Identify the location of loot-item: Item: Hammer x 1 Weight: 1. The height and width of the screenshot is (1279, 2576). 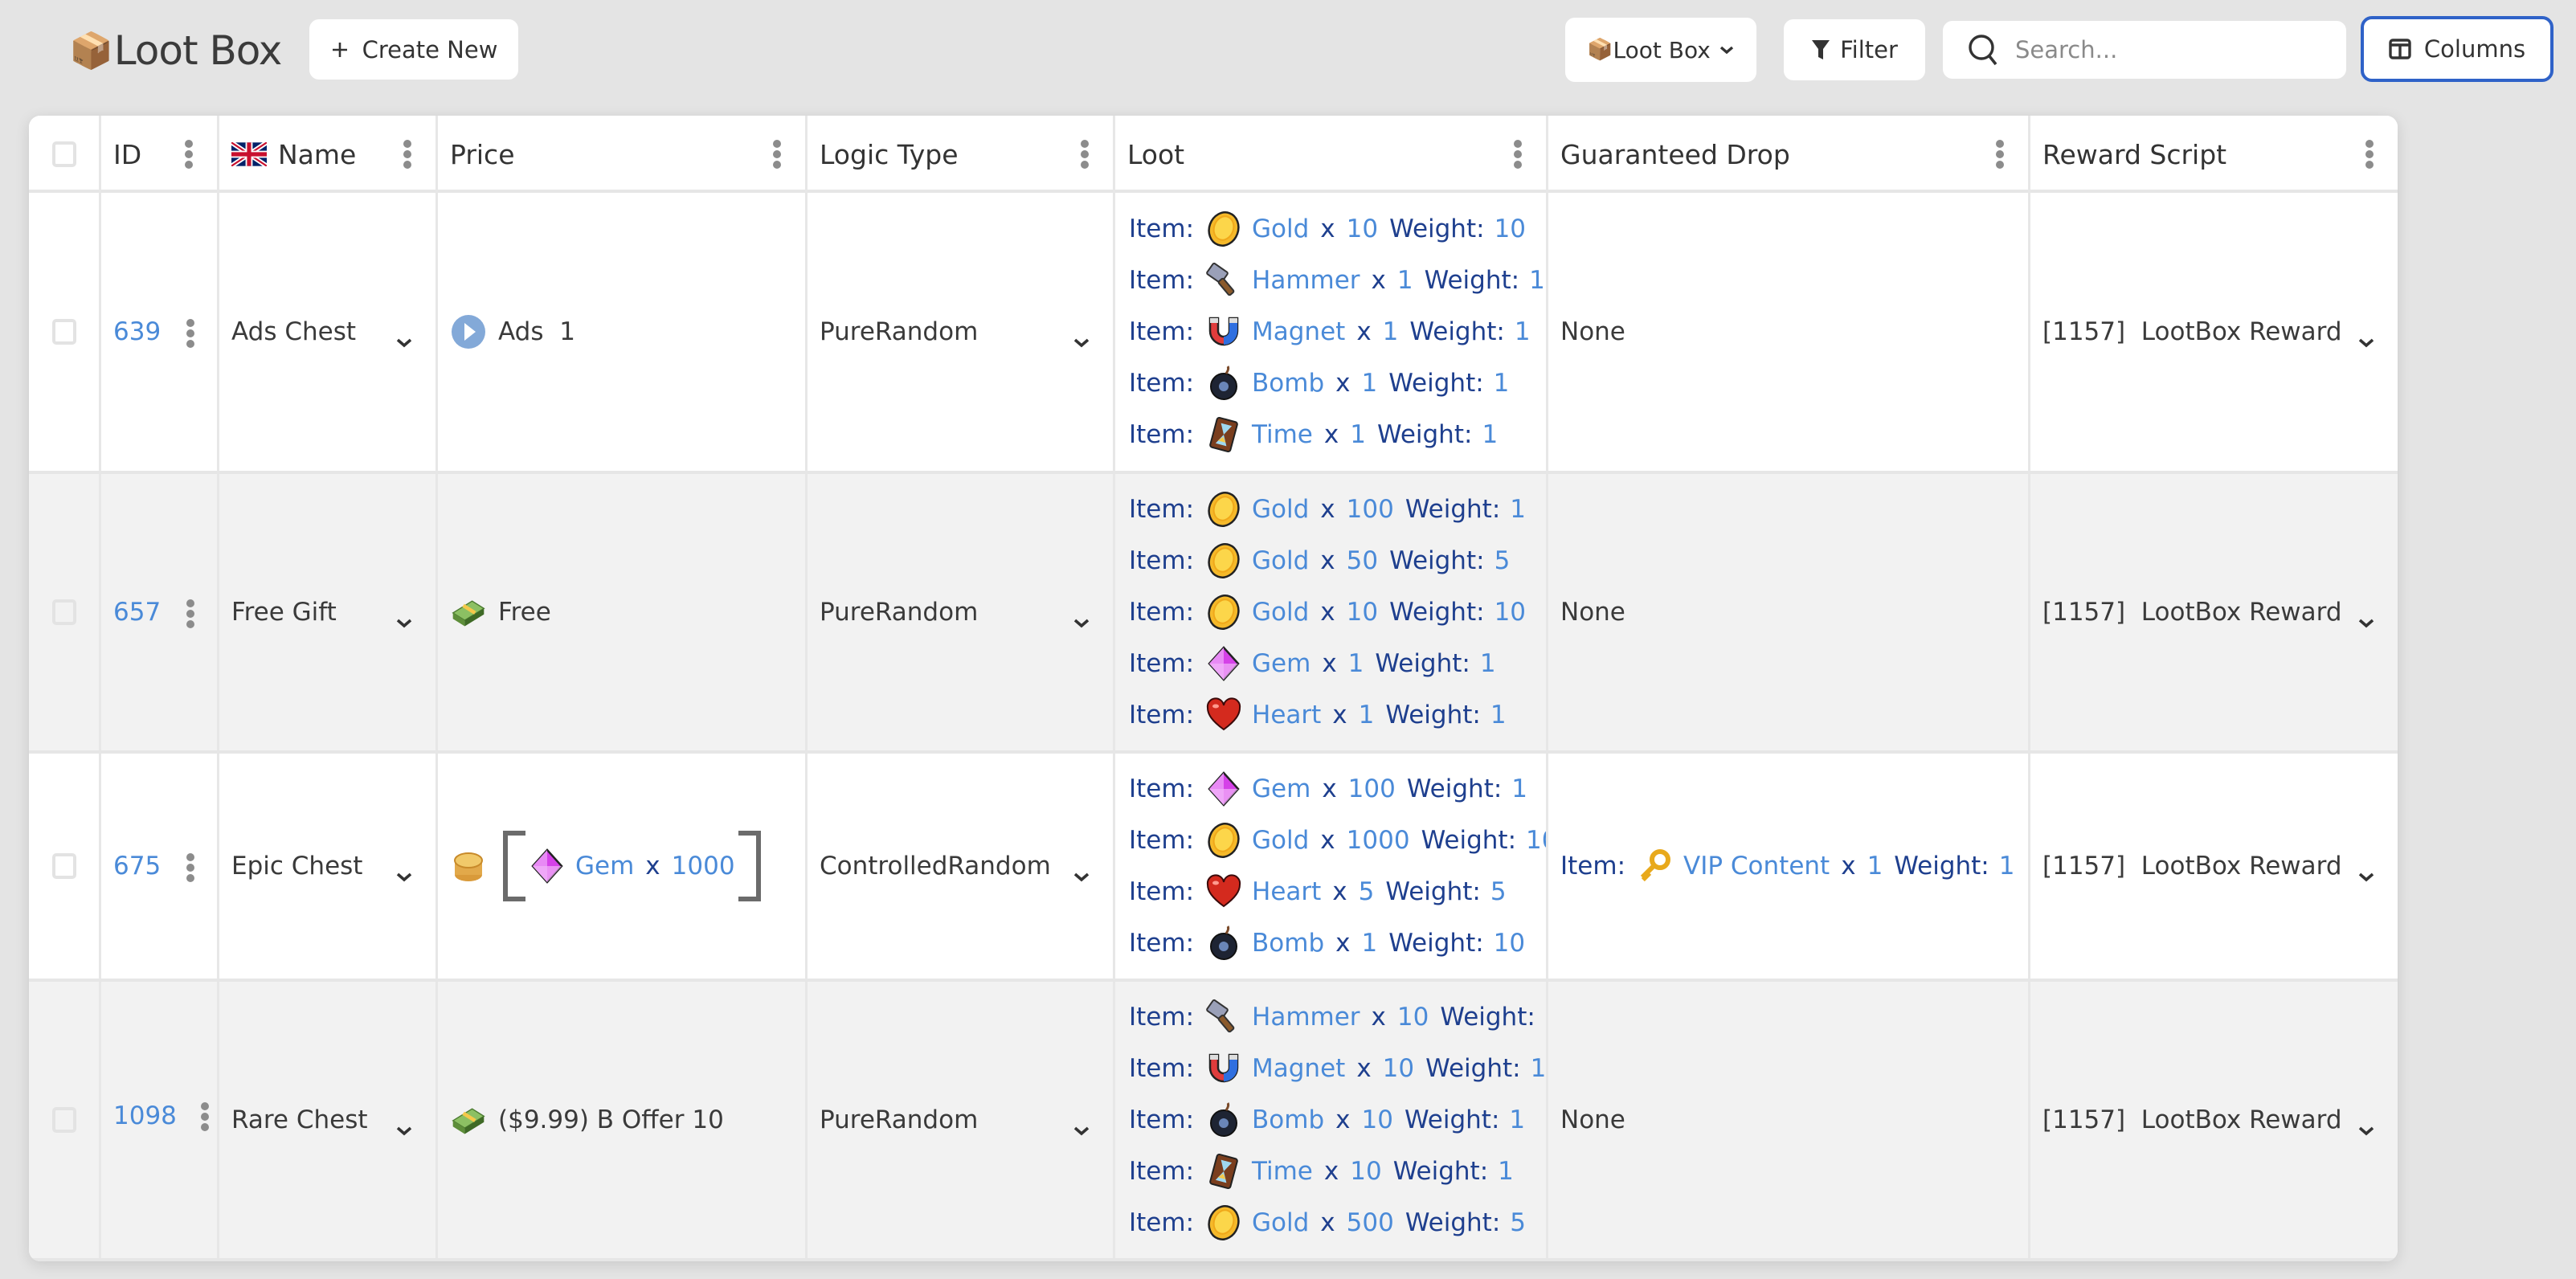
(1337, 281).